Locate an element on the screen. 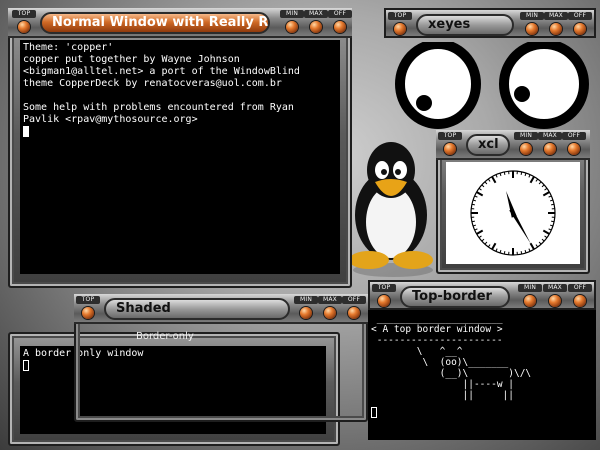  titlebar: TOP xeyes MIN MAX OFF is located at coordinates (490, 23).